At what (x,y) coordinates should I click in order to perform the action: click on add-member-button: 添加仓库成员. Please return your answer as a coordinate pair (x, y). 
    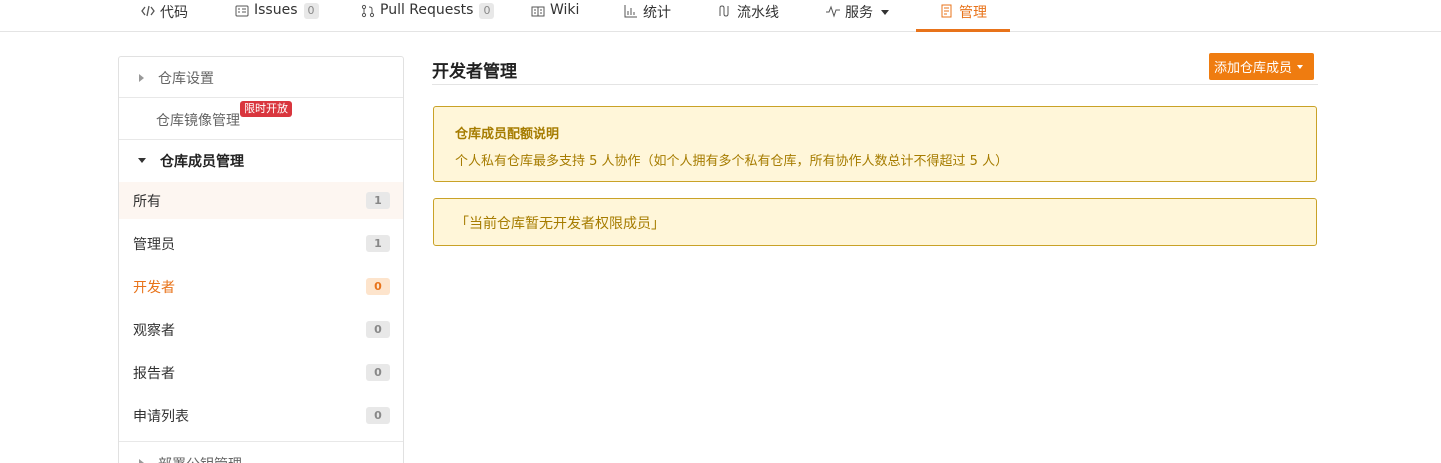
    Looking at the image, I should click on (1261, 66).